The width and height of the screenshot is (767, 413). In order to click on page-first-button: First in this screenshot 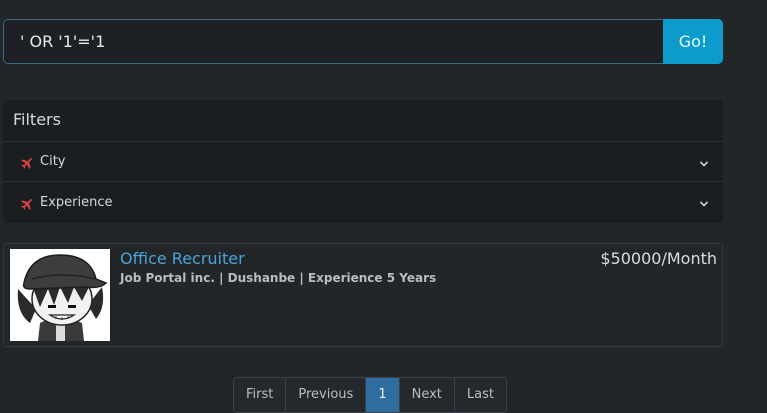, I will do `click(260, 395)`.